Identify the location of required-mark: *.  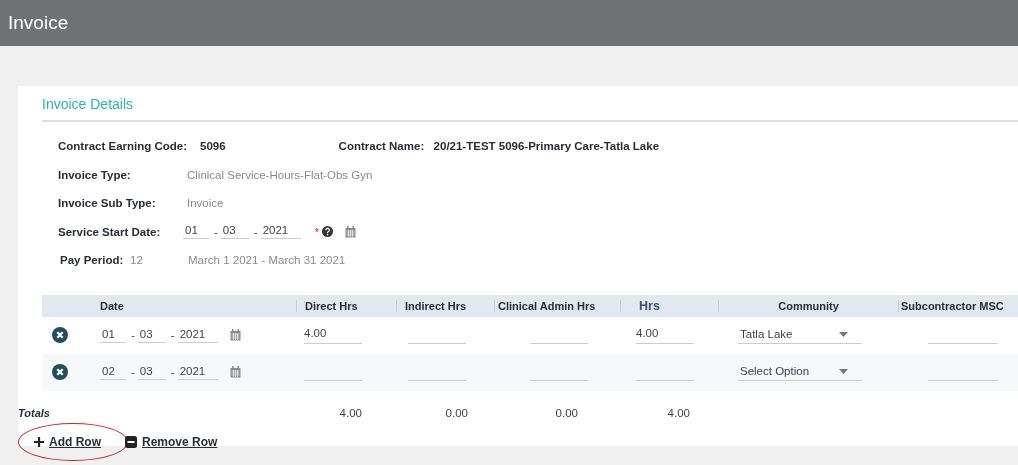
(316, 231).